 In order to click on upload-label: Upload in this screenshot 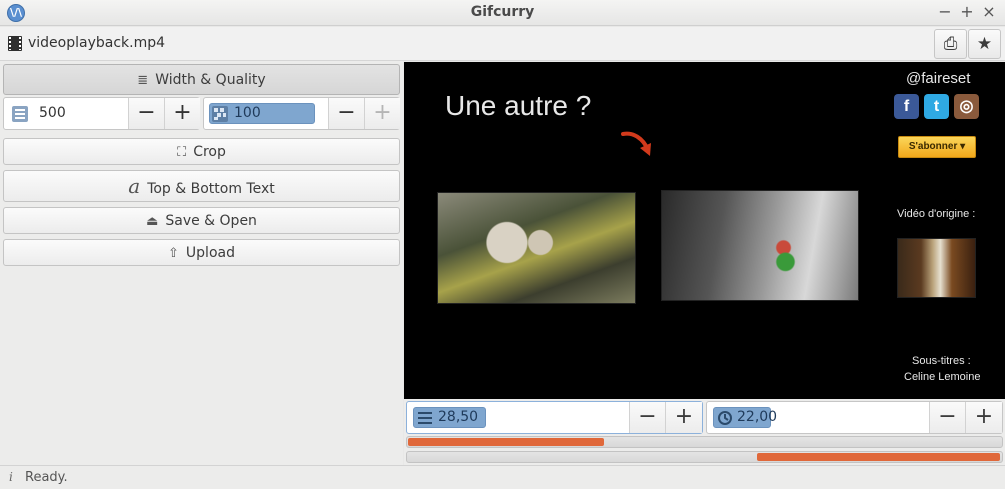, I will do `click(210, 253)`.